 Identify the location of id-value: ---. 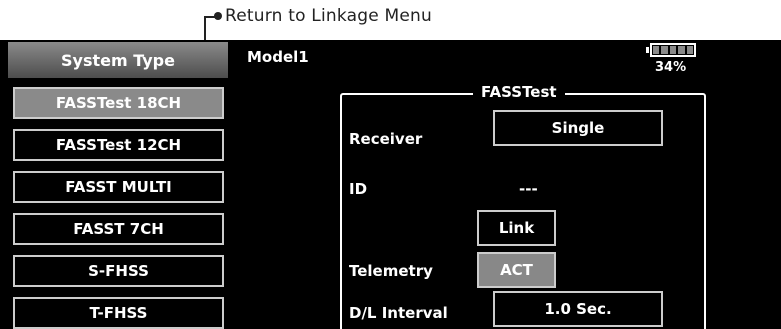
(528, 189).